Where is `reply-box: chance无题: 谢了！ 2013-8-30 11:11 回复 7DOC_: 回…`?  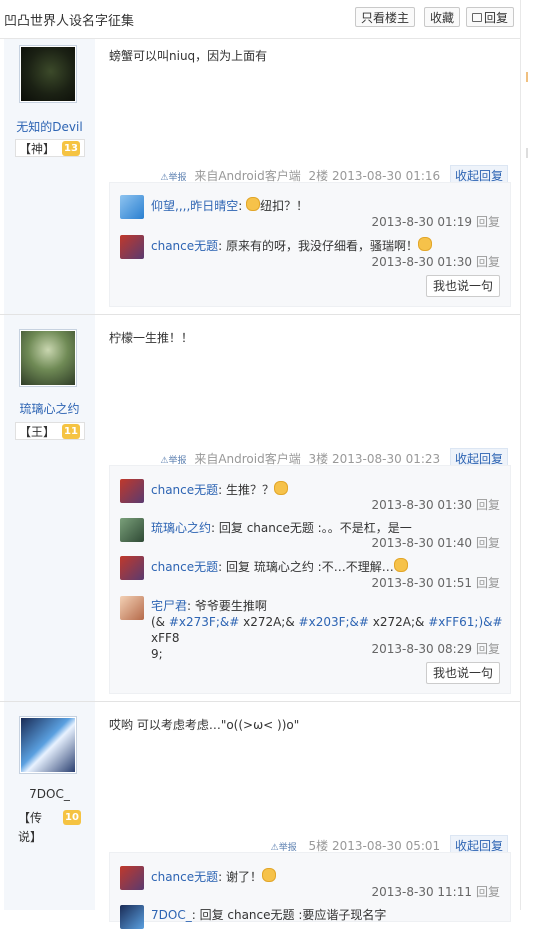
reply-box: chance无题: 谢了！ 2013-8-30 11:11 回复 7DOC_: 回… is located at coordinates (310, 890).